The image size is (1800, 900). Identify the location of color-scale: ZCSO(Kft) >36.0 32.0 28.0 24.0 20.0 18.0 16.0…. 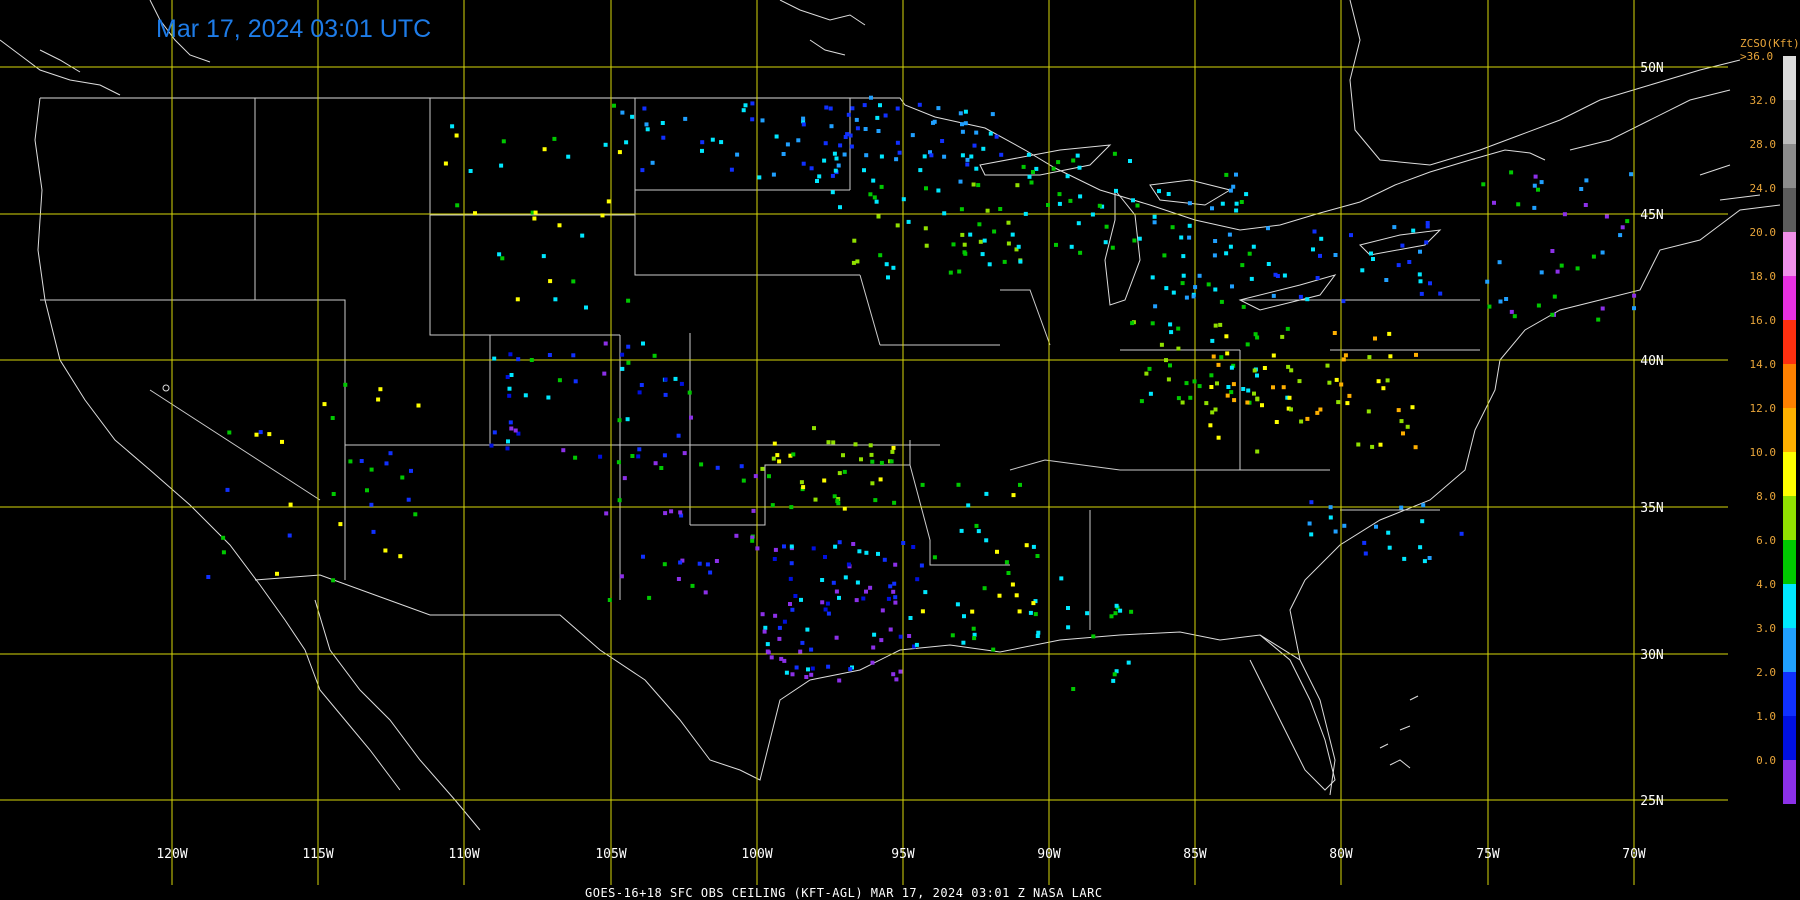
(1770, 420).